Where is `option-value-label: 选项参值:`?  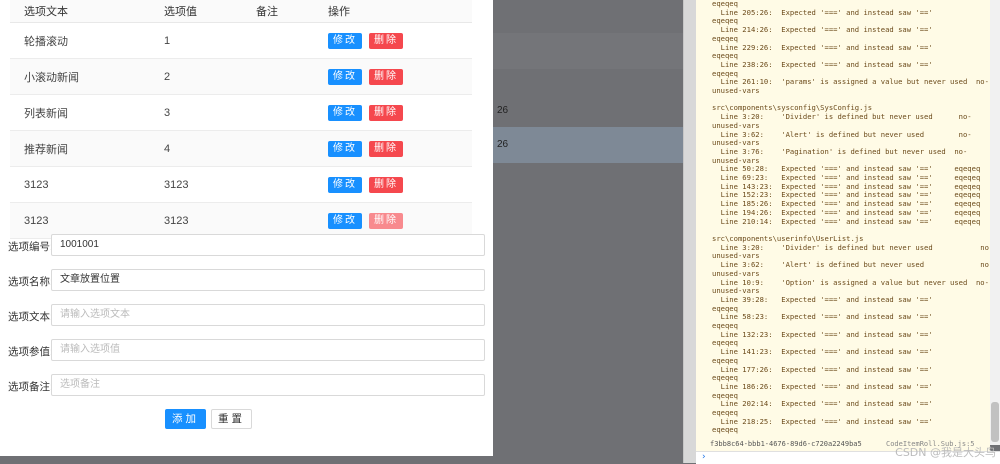
option-value-label: 选项参值: is located at coordinates (30, 352).